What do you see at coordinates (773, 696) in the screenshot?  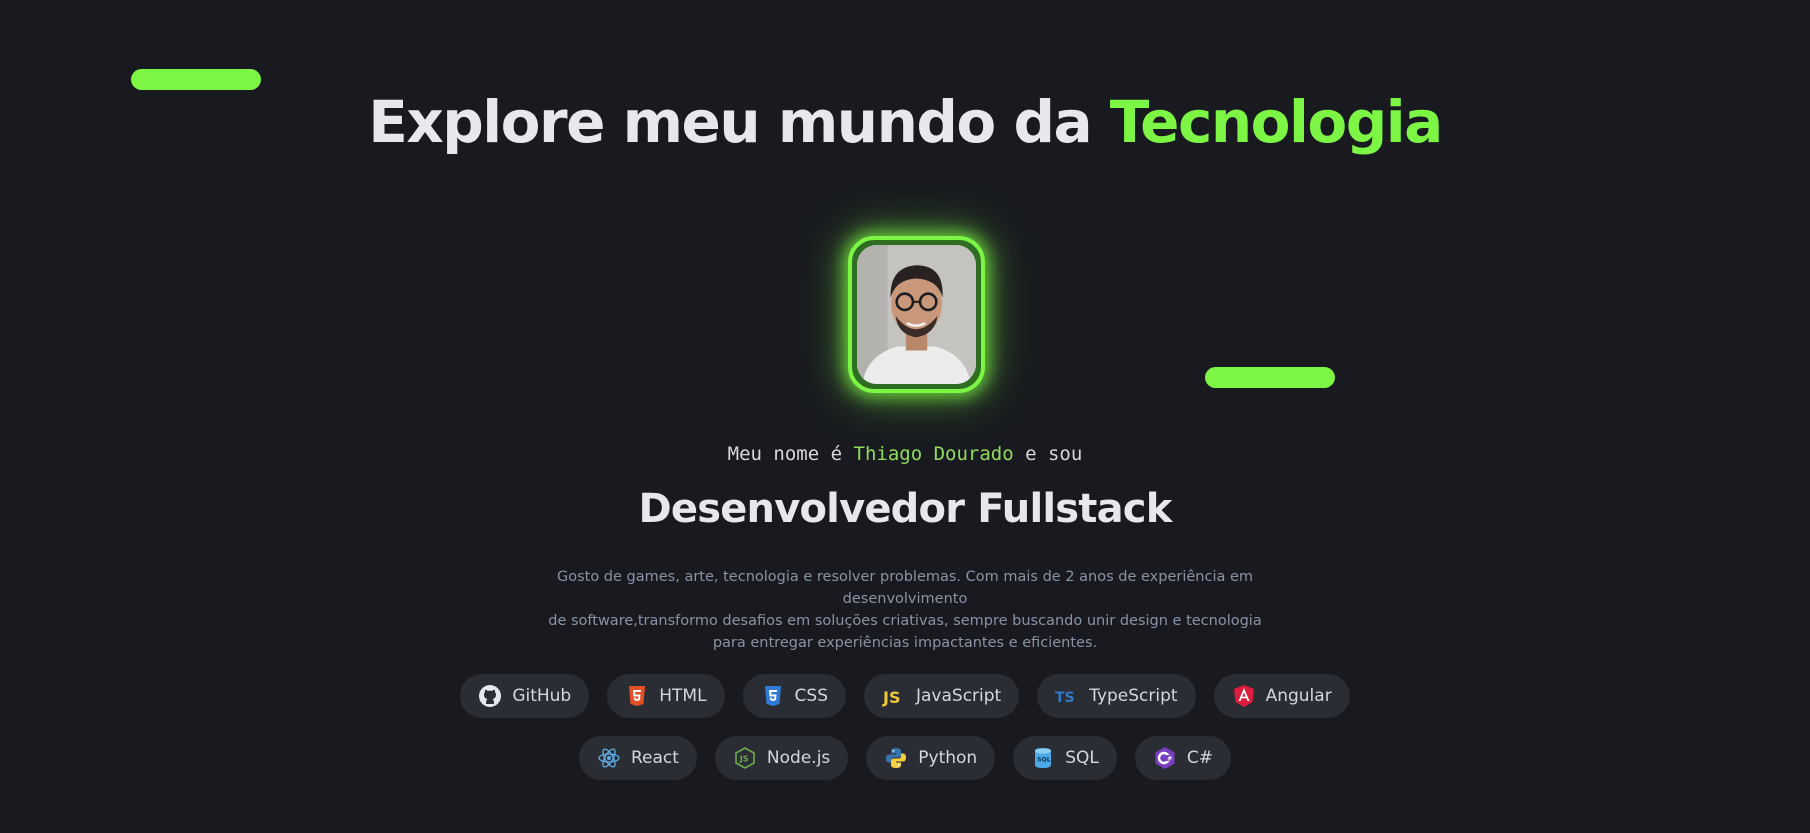 I see `css3-icon` at bounding box center [773, 696].